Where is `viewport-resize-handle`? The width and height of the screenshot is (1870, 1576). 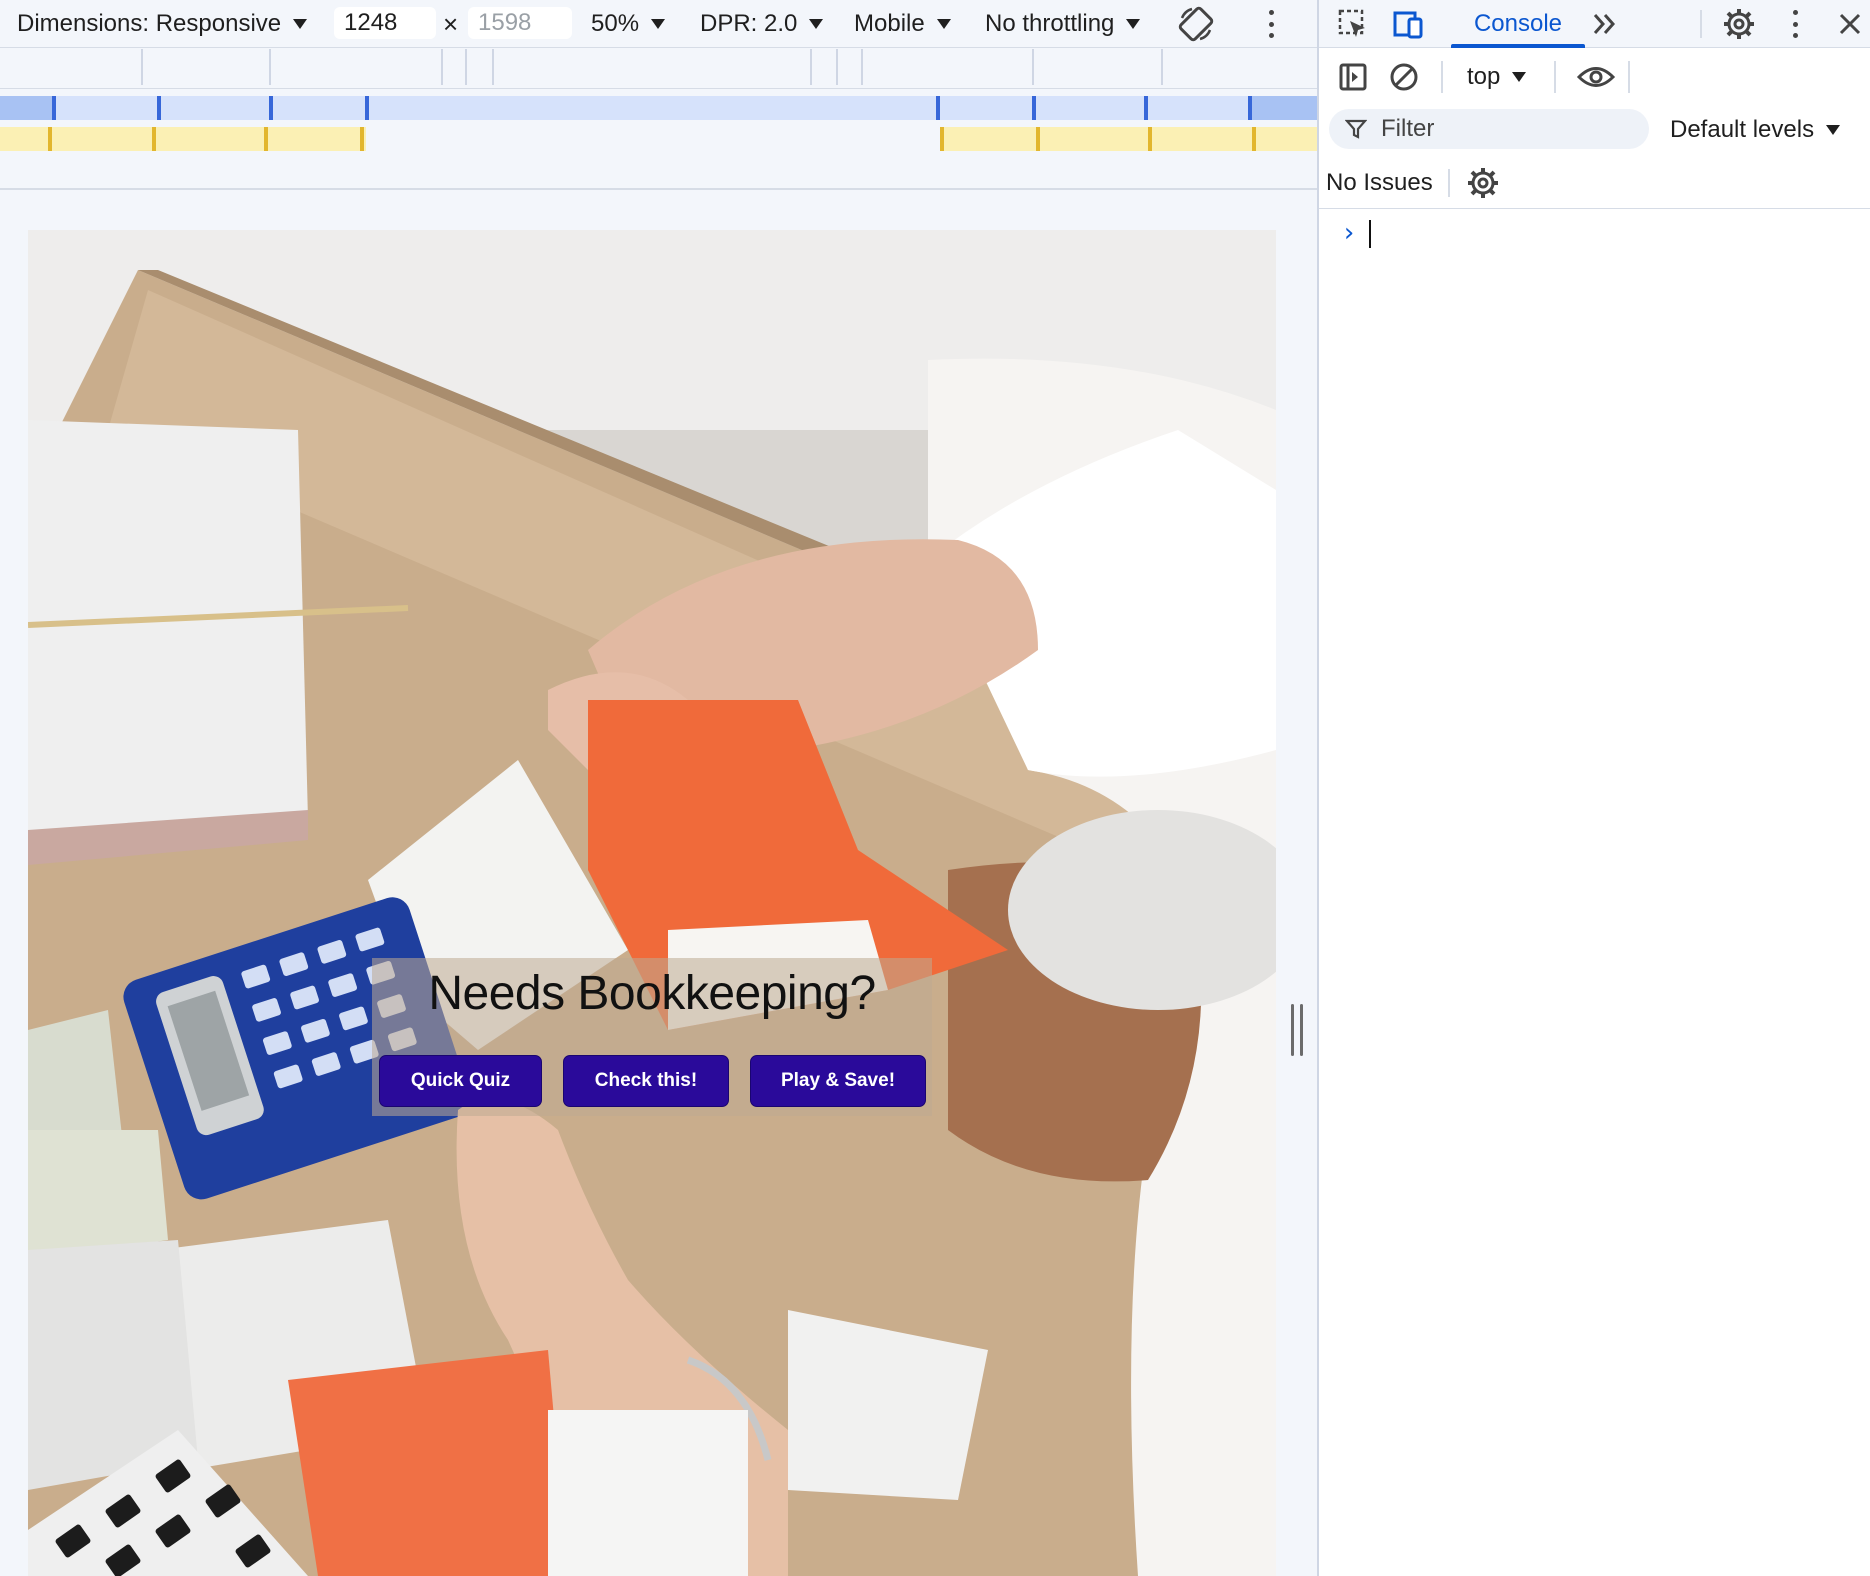 viewport-resize-handle is located at coordinates (1297, 1030).